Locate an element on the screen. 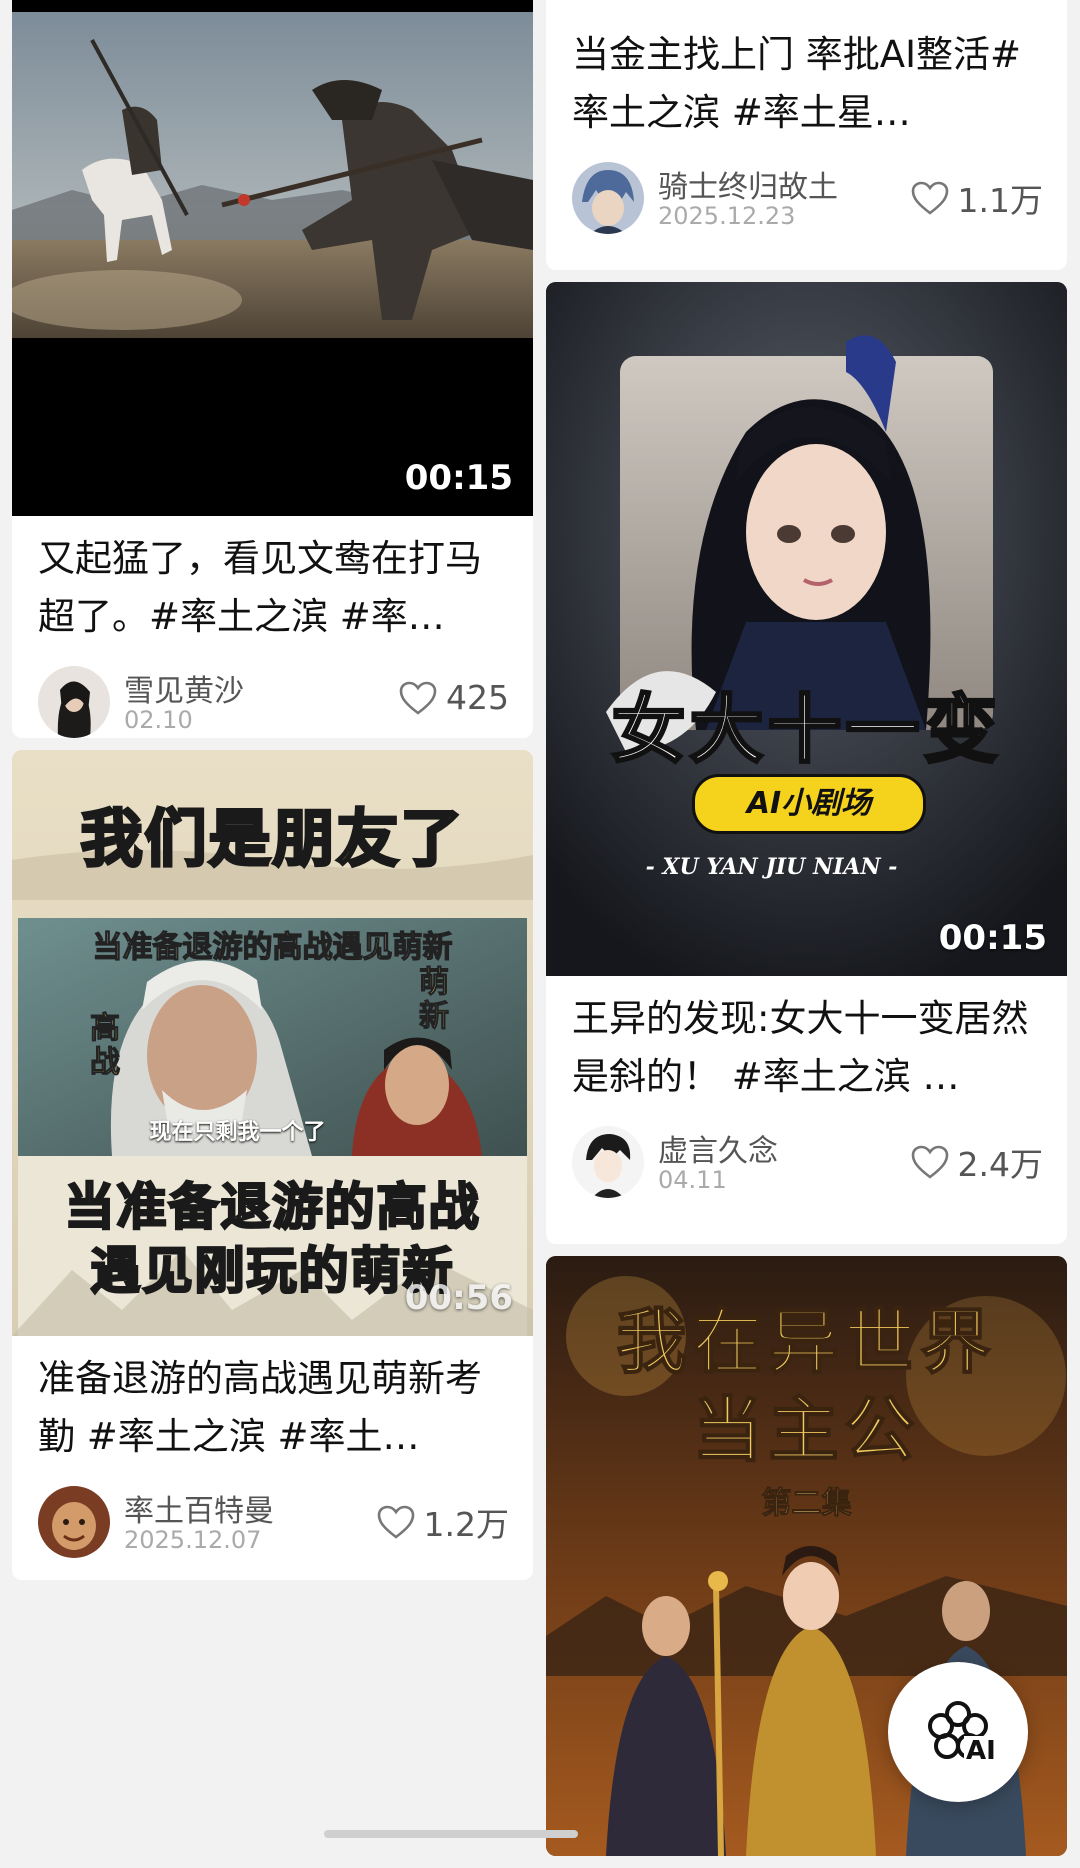 This screenshot has width=1080, height=1868. battle-scene-image is located at coordinates (272, 258).